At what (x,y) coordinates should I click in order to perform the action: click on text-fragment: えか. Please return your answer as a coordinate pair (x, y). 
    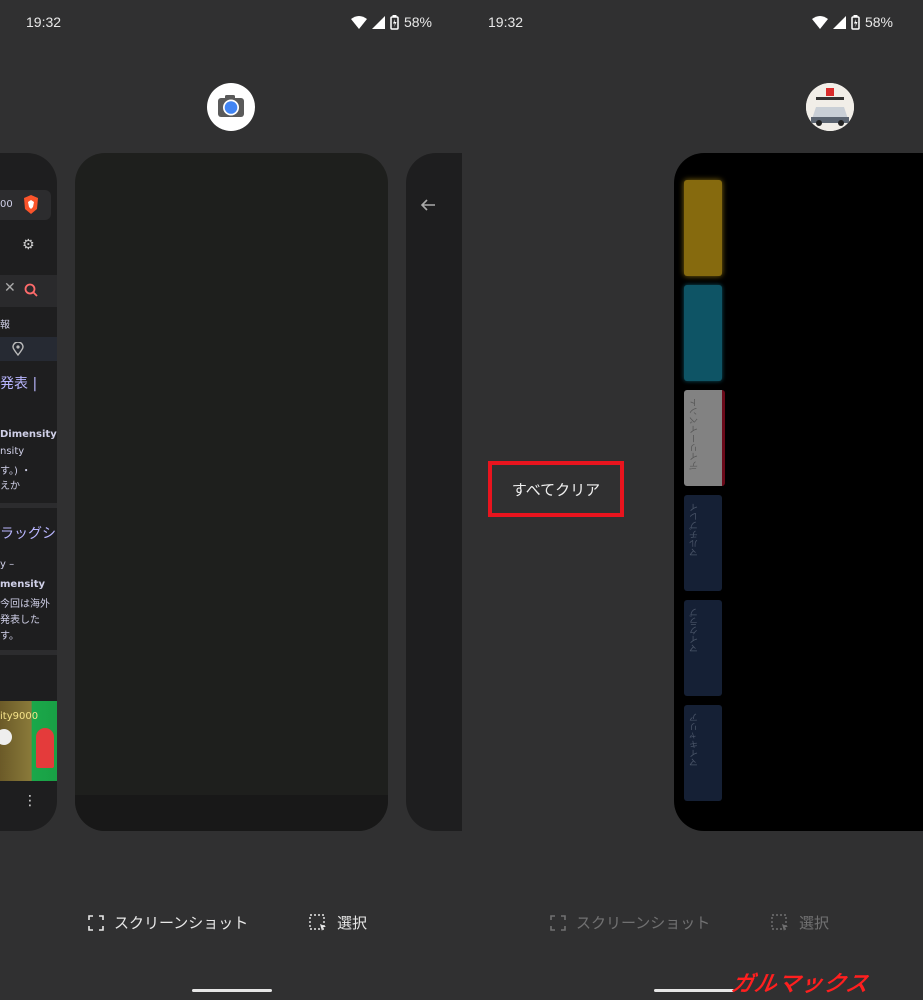
    Looking at the image, I should click on (10, 486).